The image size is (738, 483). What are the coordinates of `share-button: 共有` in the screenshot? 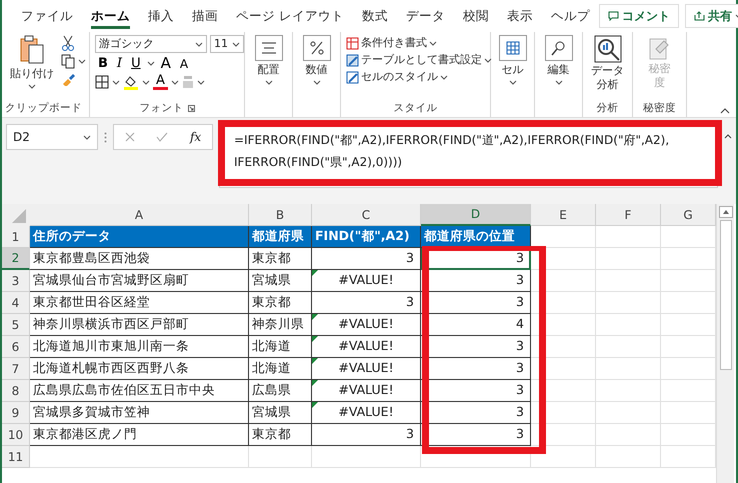 It's located at (711, 16).